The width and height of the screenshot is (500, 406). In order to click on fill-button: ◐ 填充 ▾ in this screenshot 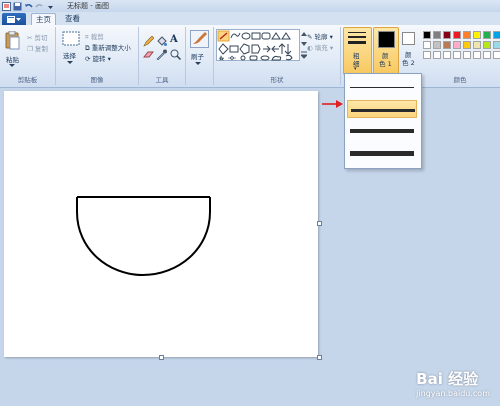, I will do `click(320, 47)`.